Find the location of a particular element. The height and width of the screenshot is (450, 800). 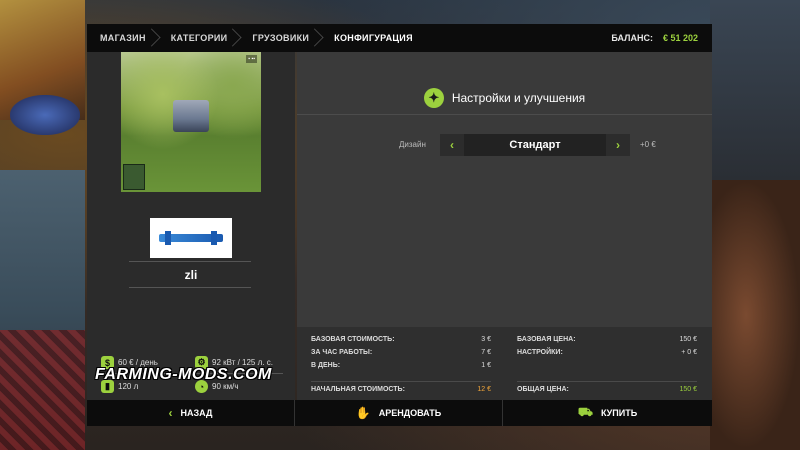

design-selector: ‹ Стандарт › is located at coordinates (535, 145).